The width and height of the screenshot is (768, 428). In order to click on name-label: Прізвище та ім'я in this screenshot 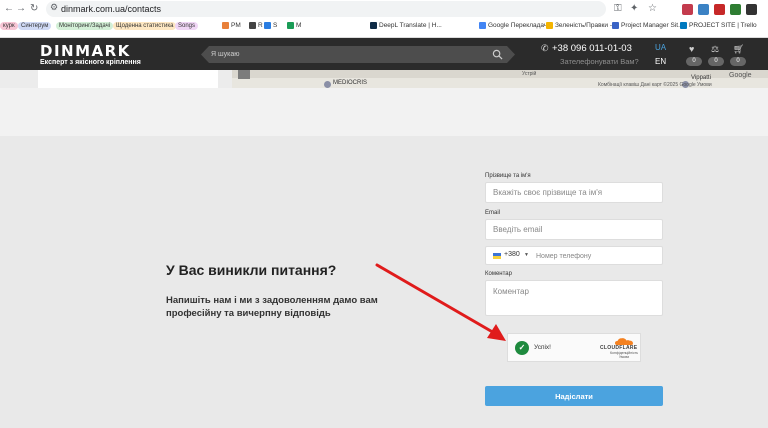, I will do `click(508, 176)`.